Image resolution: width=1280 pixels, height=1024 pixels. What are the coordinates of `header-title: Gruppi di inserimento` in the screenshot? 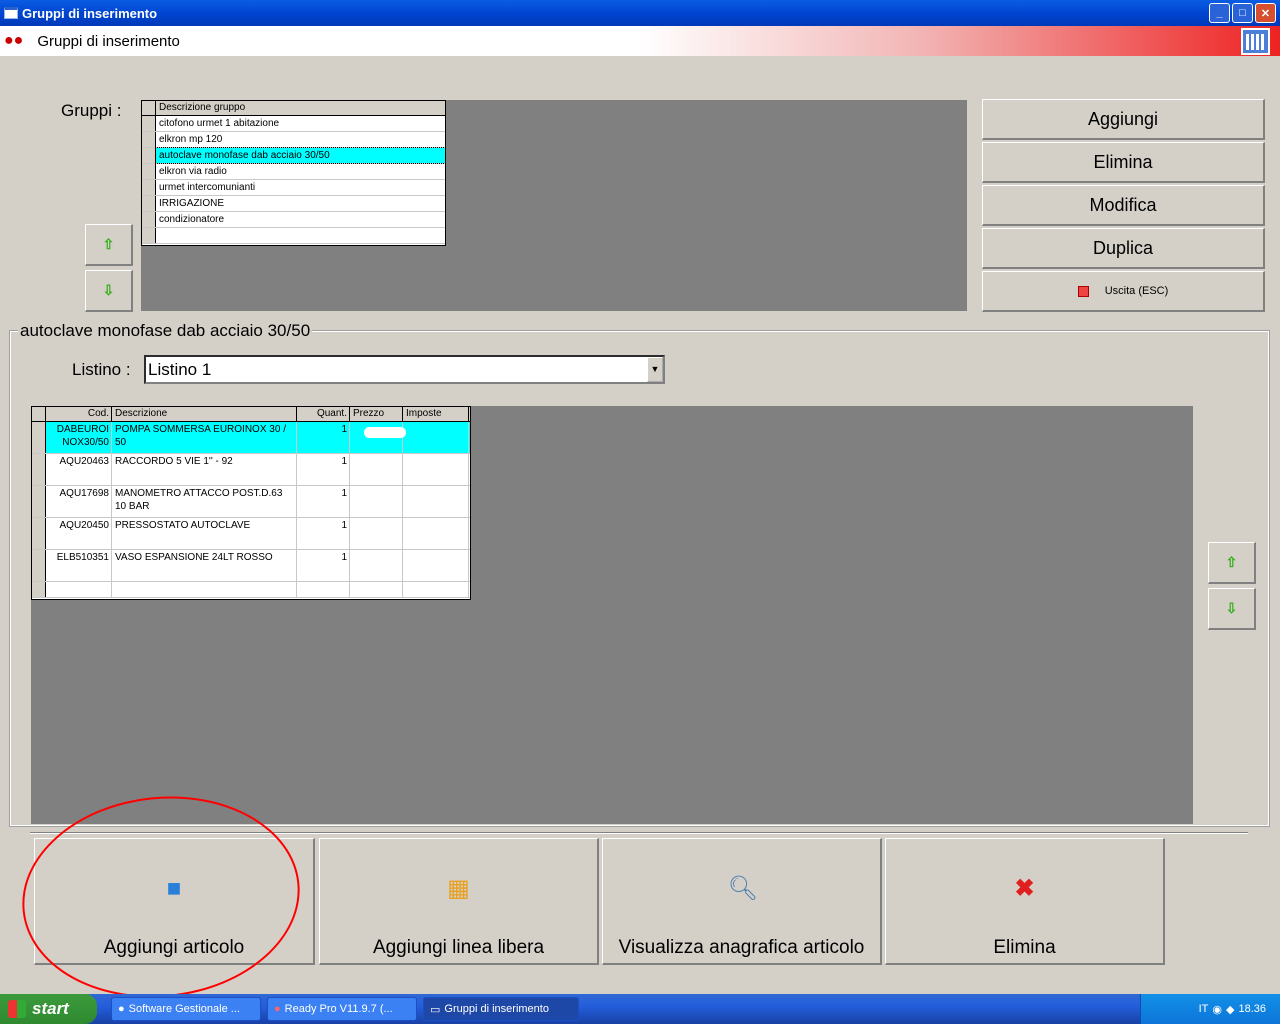 It's located at (108, 41).